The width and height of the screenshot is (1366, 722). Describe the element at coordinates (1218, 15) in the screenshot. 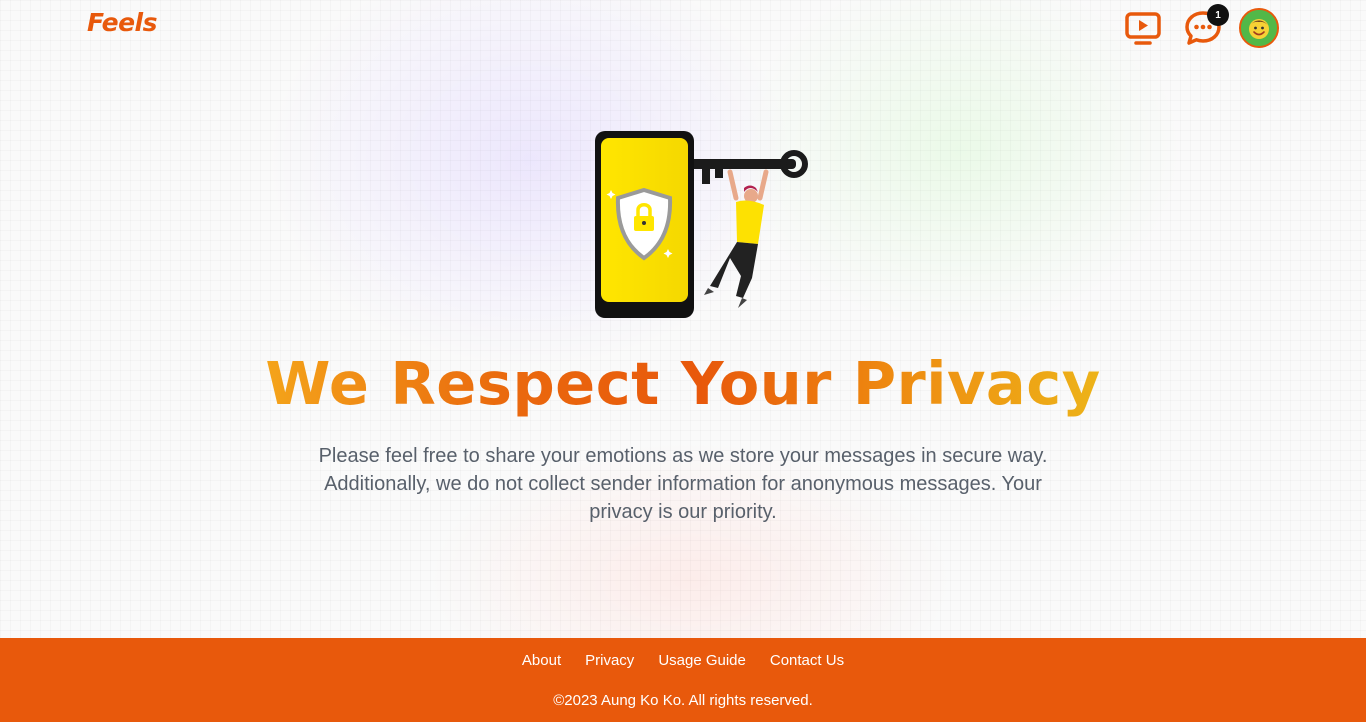

I see `notification-badge: 1` at that location.